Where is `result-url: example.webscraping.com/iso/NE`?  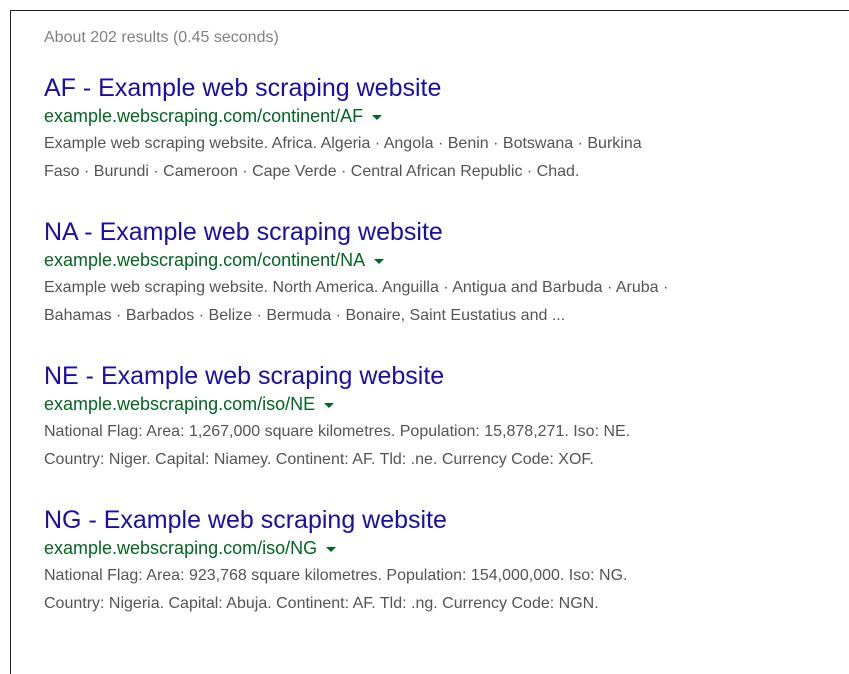 result-url: example.webscraping.com/iso/NE is located at coordinates (180, 404).